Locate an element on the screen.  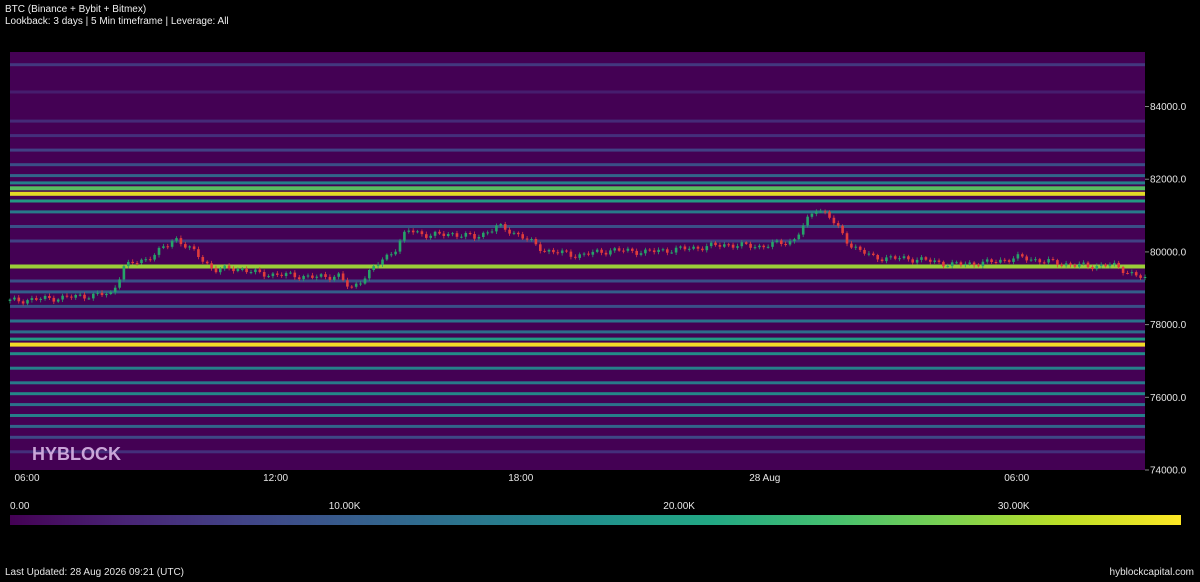
colorbar-ticks: 0.00 10.00K 20.00K 30.00K is located at coordinates (520, 506).